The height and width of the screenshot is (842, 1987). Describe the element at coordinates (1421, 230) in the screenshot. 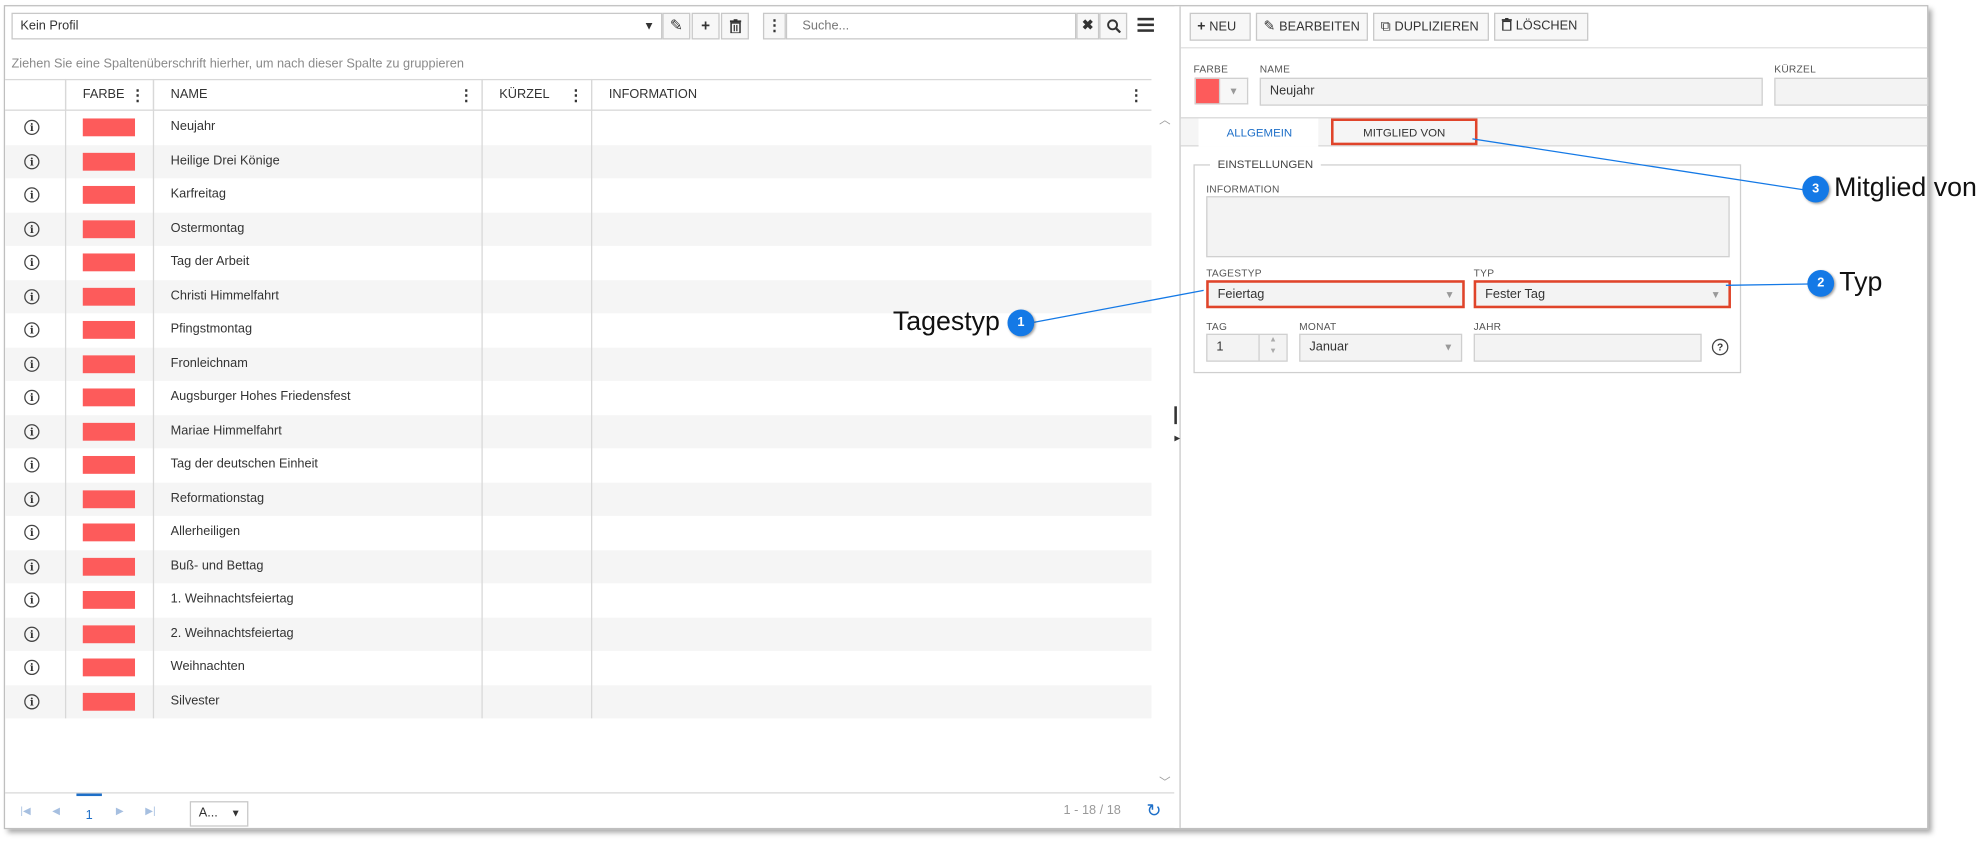

I see `callout-lines` at that location.